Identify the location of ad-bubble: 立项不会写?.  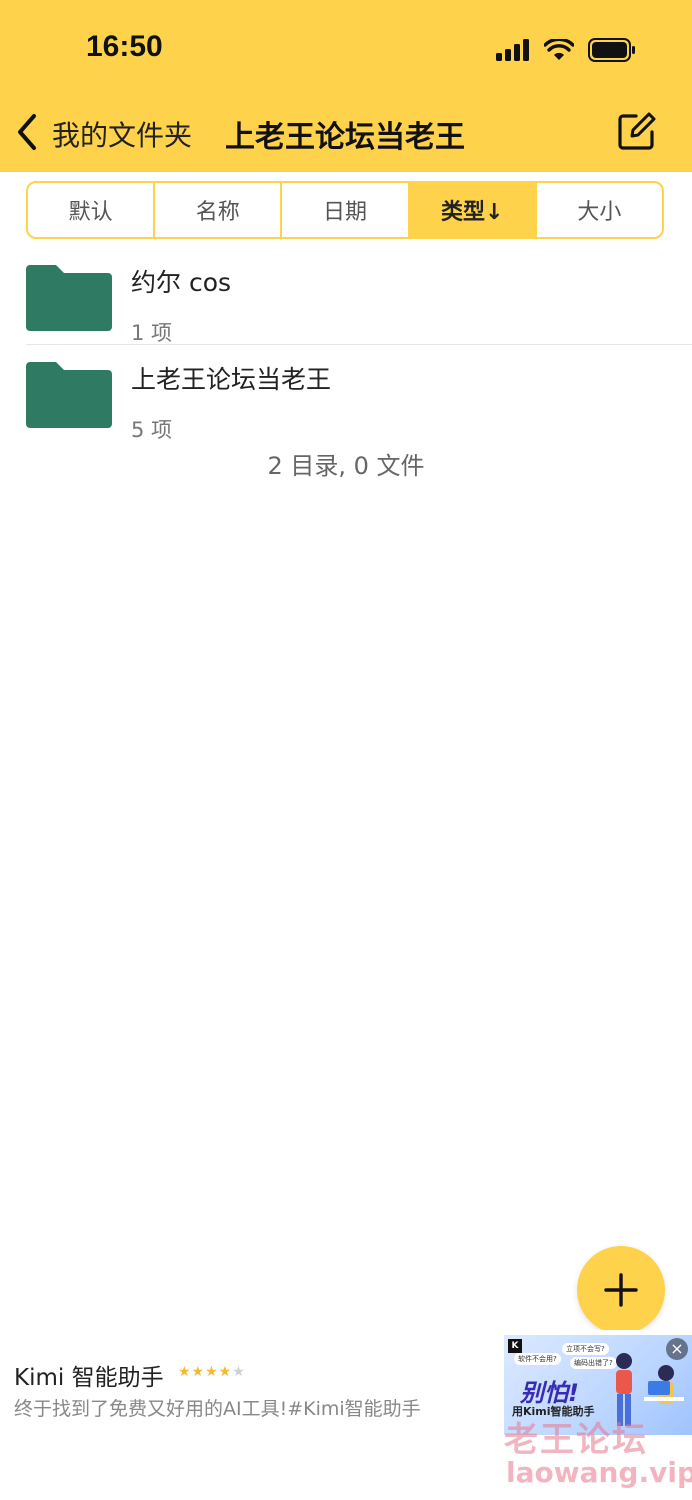
(585, 1349).